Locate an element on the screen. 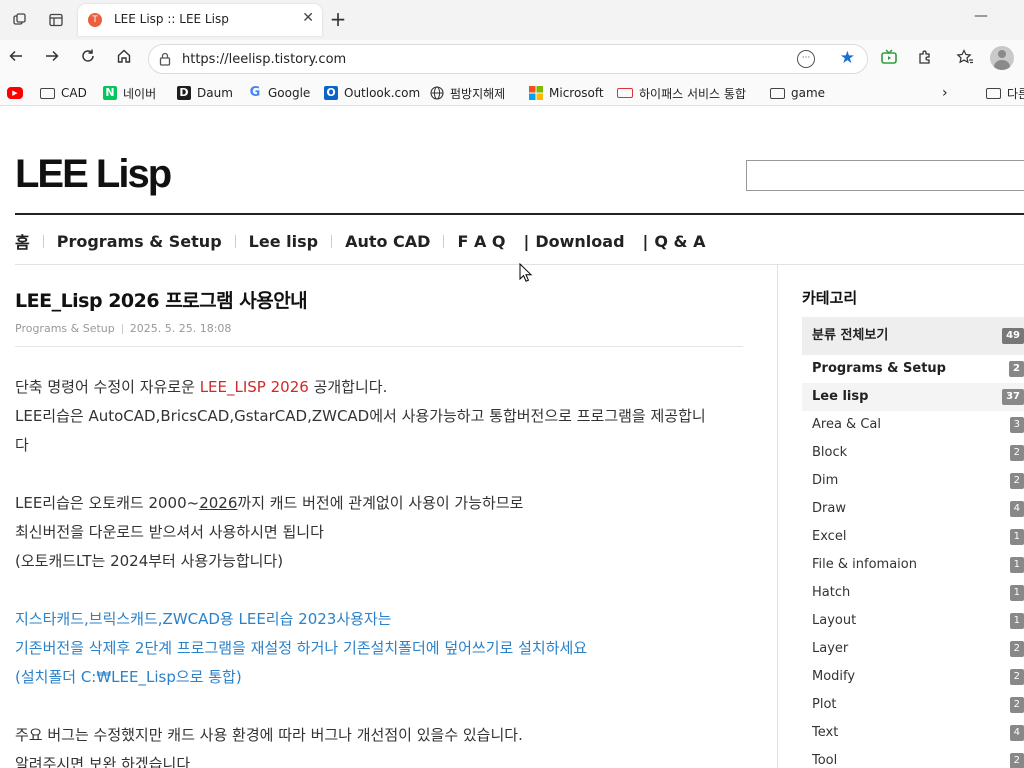 The height and width of the screenshot is (768, 1024). profile-avatar is located at coordinates (1002, 58).